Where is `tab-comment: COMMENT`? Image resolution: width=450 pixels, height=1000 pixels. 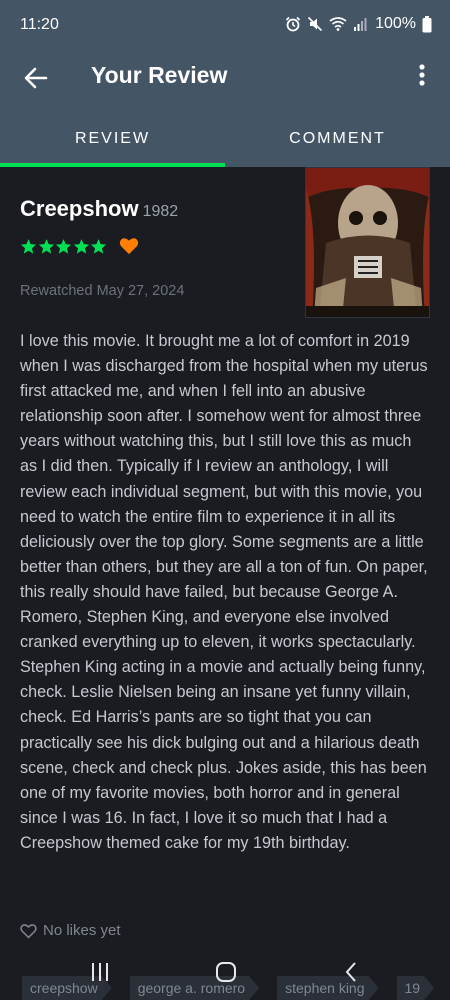
tab-comment: COMMENT is located at coordinates (337, 138).